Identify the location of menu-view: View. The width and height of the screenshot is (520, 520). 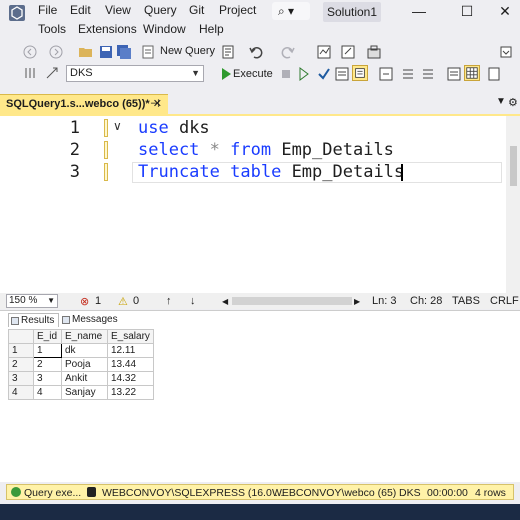
(118, 10).